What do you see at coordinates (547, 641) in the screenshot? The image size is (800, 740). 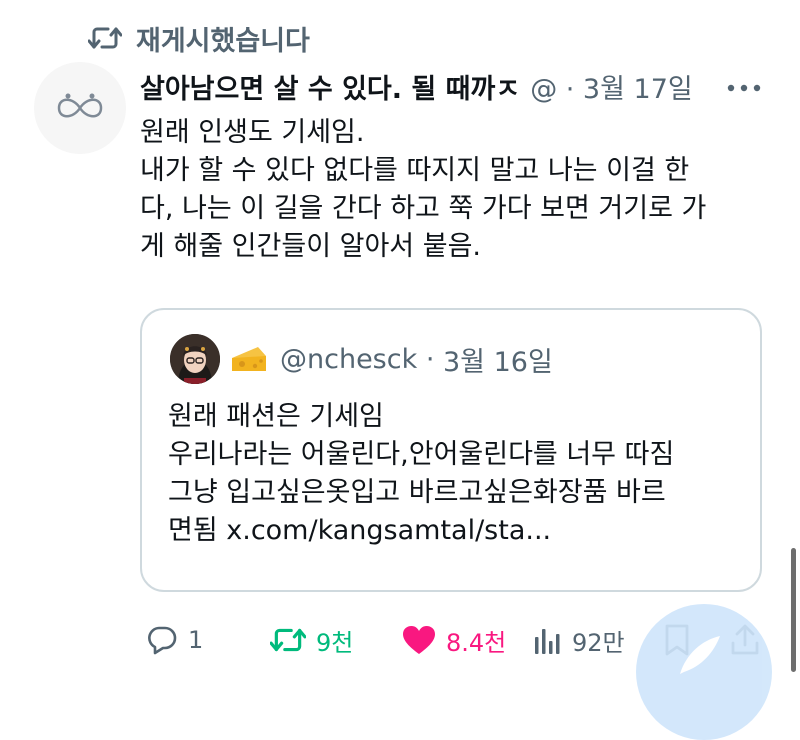 I see `views-icon` at bounding box center [547, 641].